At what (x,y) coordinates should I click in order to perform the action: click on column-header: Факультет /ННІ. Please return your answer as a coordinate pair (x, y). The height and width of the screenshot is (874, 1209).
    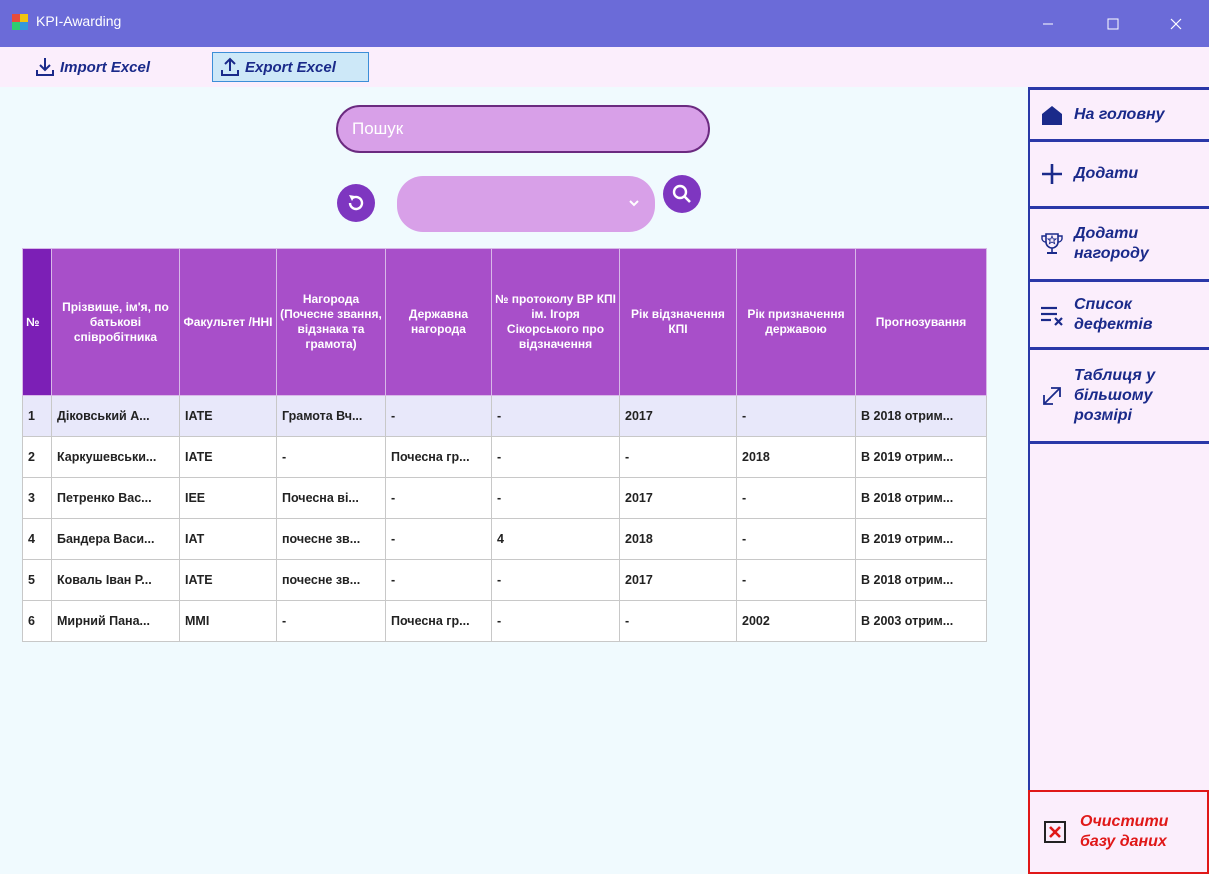
    Looking at the image, I should click on (228, 322).